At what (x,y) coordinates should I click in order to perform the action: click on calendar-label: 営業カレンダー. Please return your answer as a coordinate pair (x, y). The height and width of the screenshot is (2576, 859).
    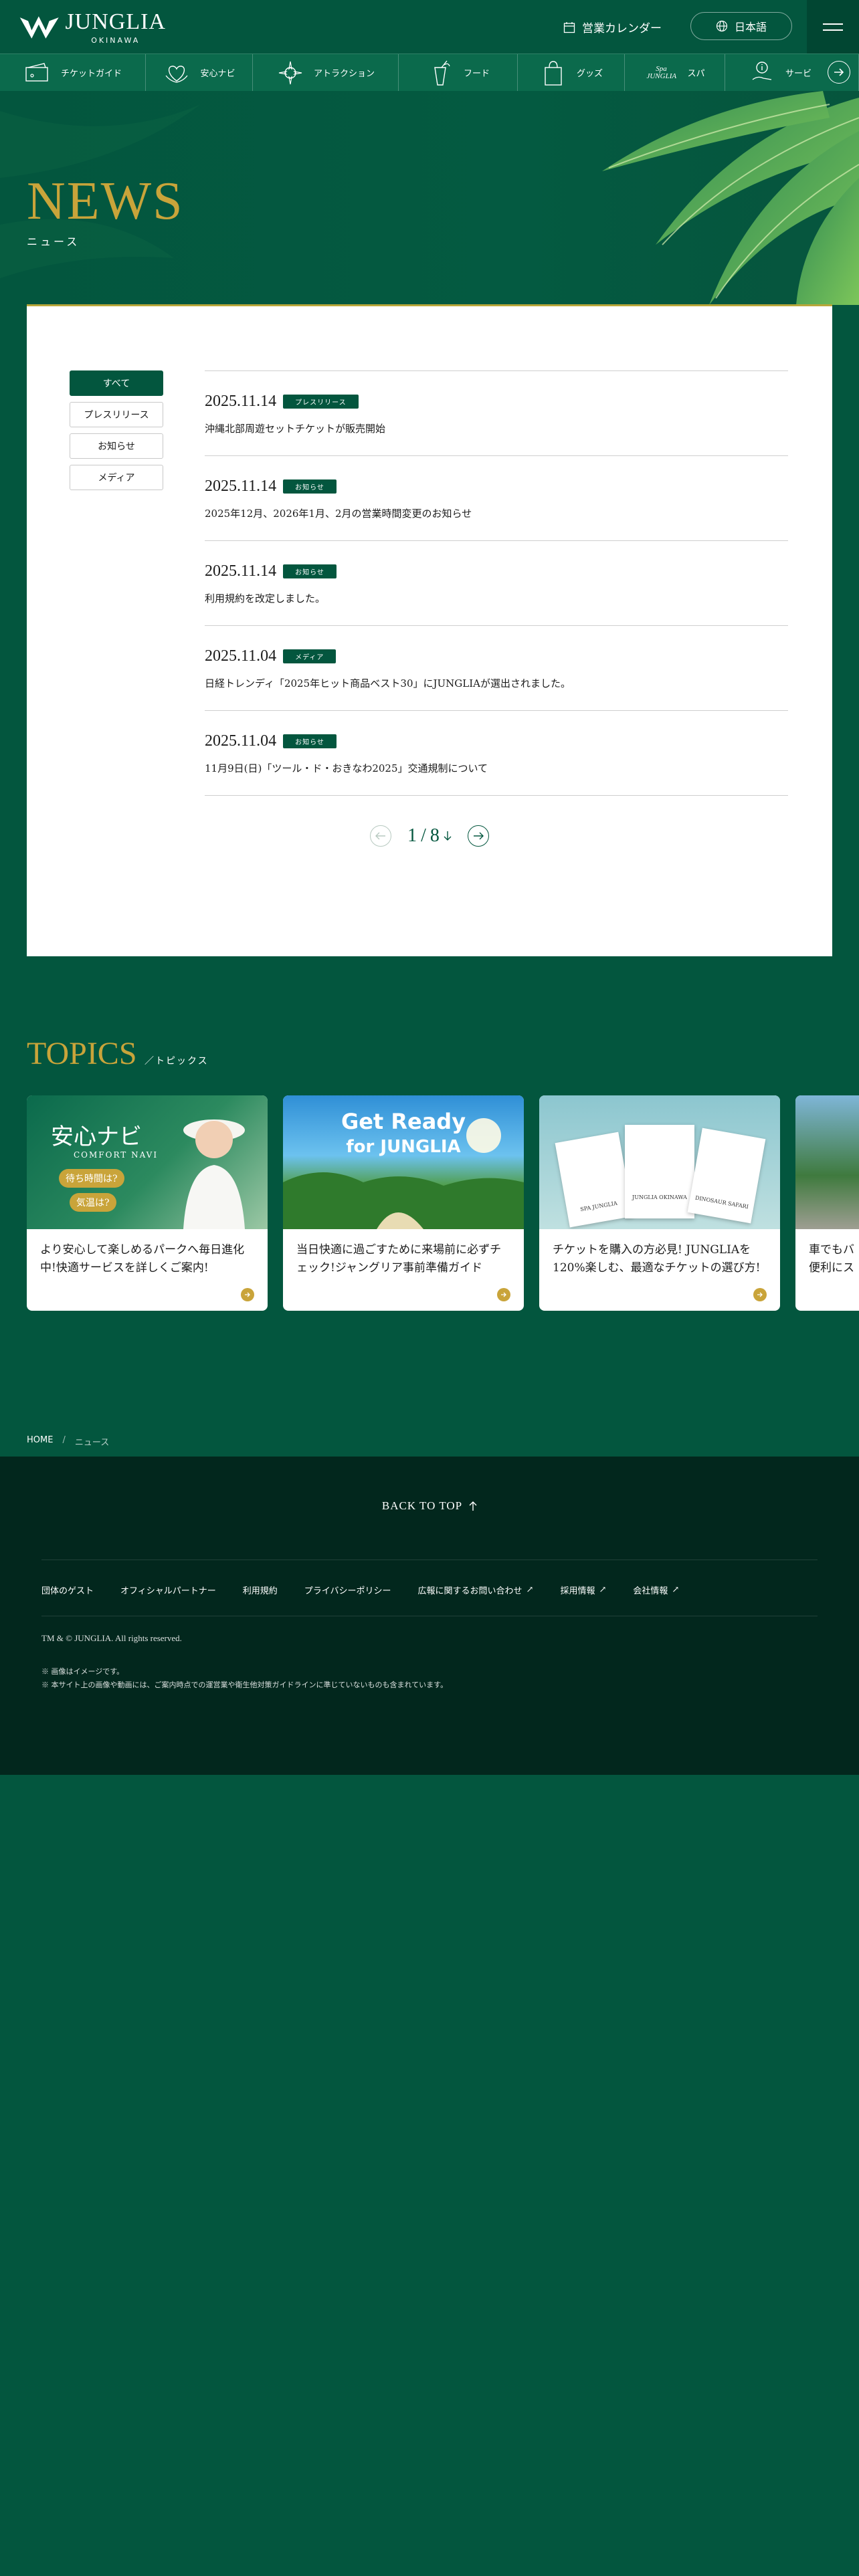
    Looking at the image, I should click on (622, 28).